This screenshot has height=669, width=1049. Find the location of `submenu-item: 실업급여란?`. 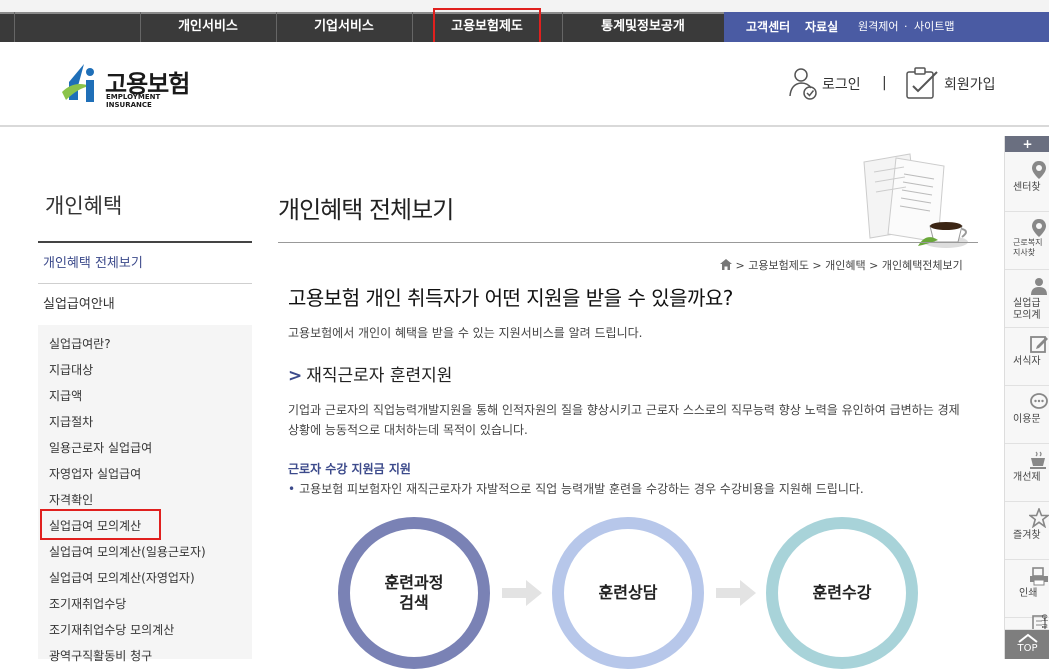

submenu-item: 실업급여란? is located at coordinates (80, 343).